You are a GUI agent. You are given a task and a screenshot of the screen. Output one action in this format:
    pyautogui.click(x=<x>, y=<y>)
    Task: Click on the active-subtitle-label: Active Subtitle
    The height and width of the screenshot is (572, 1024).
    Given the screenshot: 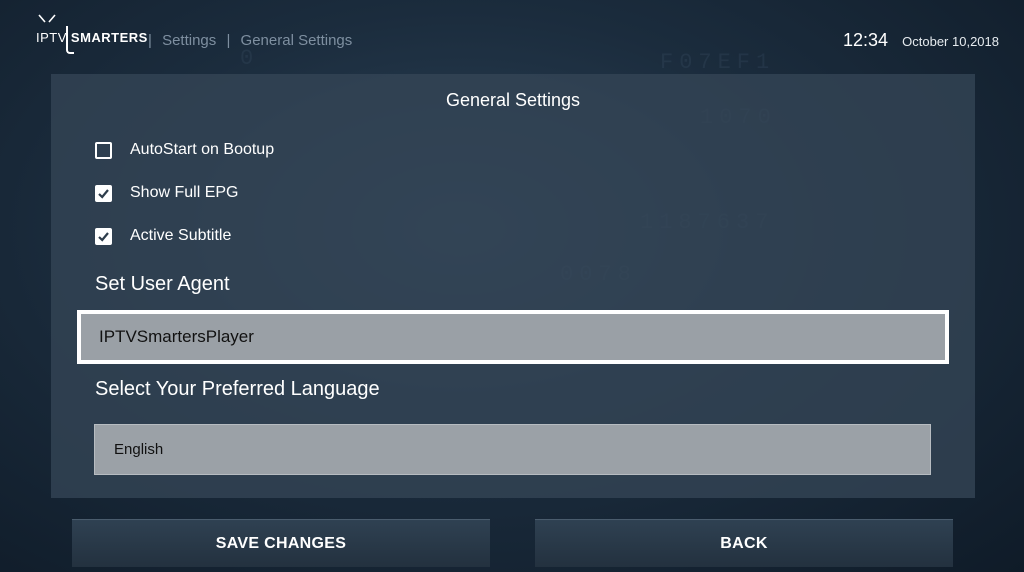 What is the action you would take?
    pyautogui.click(x=181, y=235)
    